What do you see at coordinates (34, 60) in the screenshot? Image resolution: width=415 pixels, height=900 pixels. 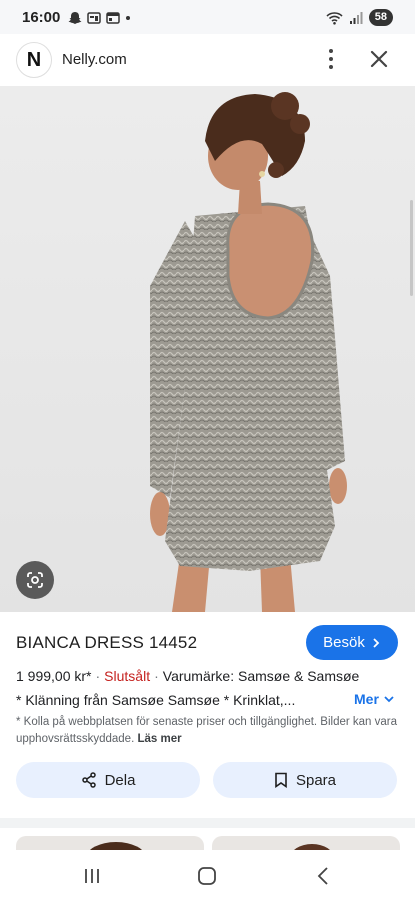 I see `site-logo: N` at bounding box center [34, 60].